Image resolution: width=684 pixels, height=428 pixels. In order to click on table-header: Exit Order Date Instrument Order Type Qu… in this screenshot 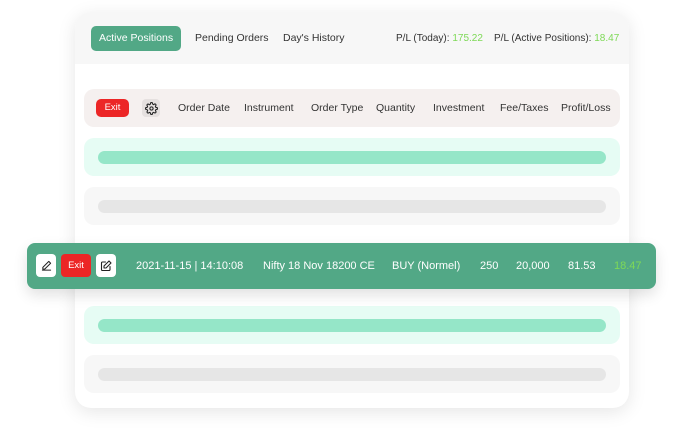, I will do `click(352, 108)`.